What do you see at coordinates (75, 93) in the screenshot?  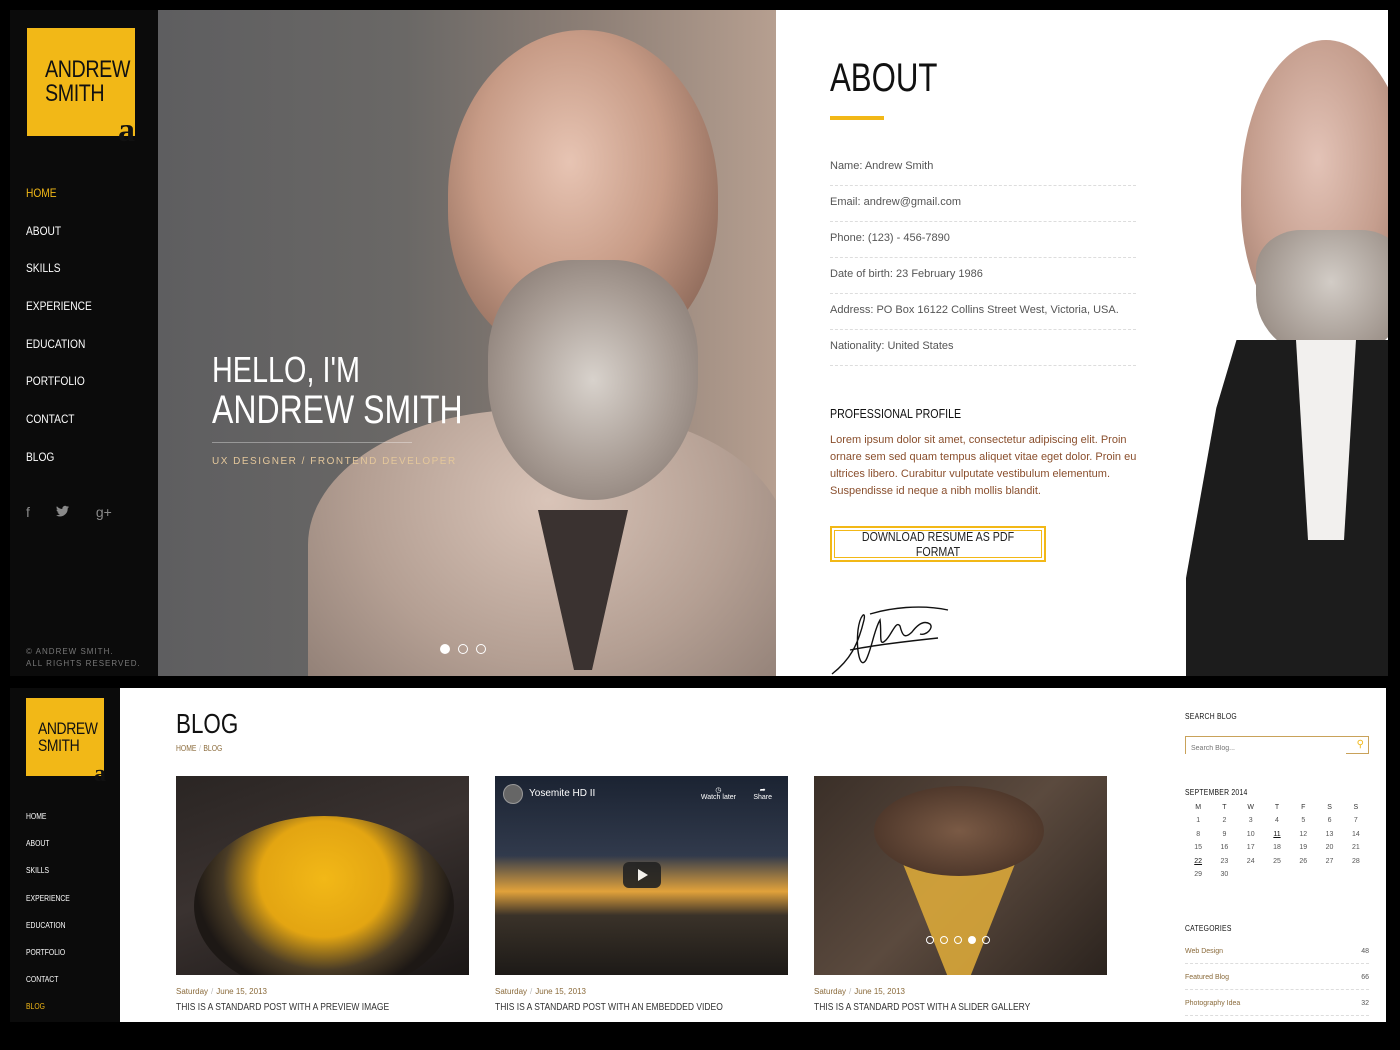 I see `logo-line-2: SMITH` at bounding box center [75, 93].